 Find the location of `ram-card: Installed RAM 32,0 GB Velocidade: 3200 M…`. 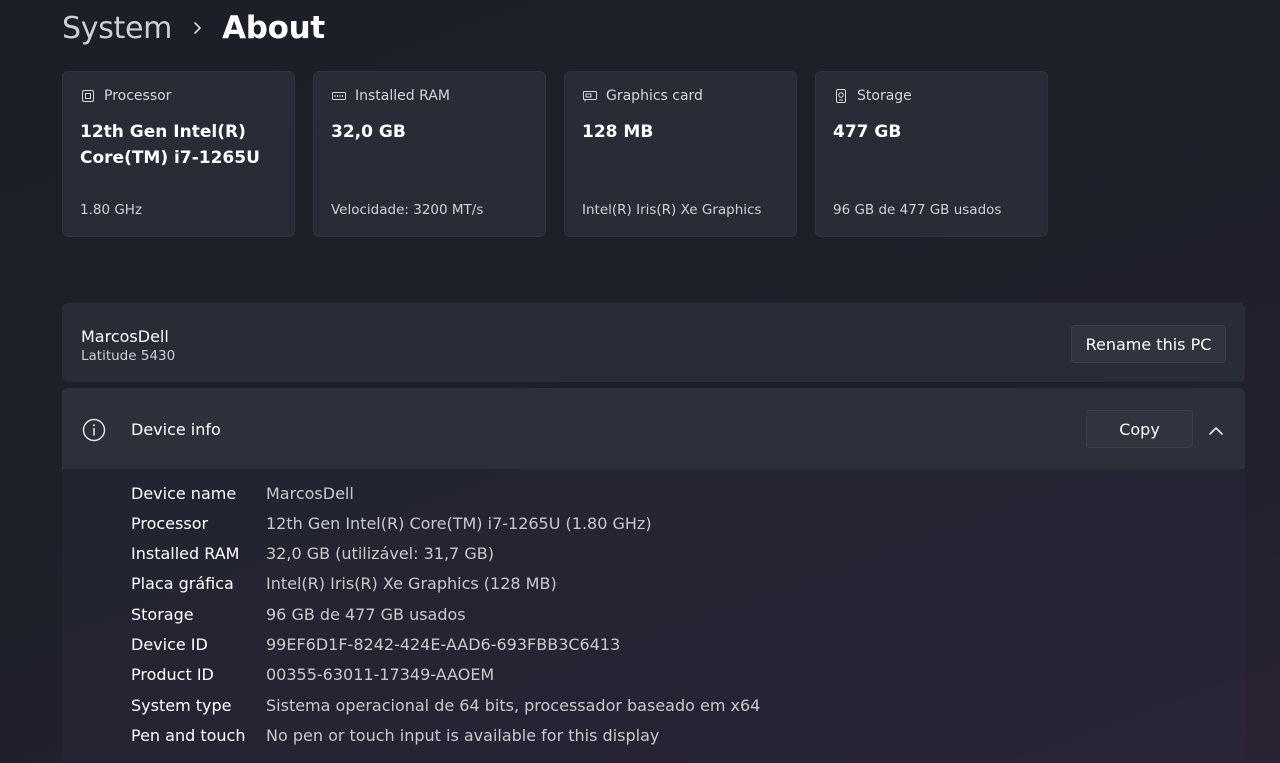

ram-card: Installed RAM 32,0 GB Velocidade: 3200 M… is located at coordinates (429, 154).